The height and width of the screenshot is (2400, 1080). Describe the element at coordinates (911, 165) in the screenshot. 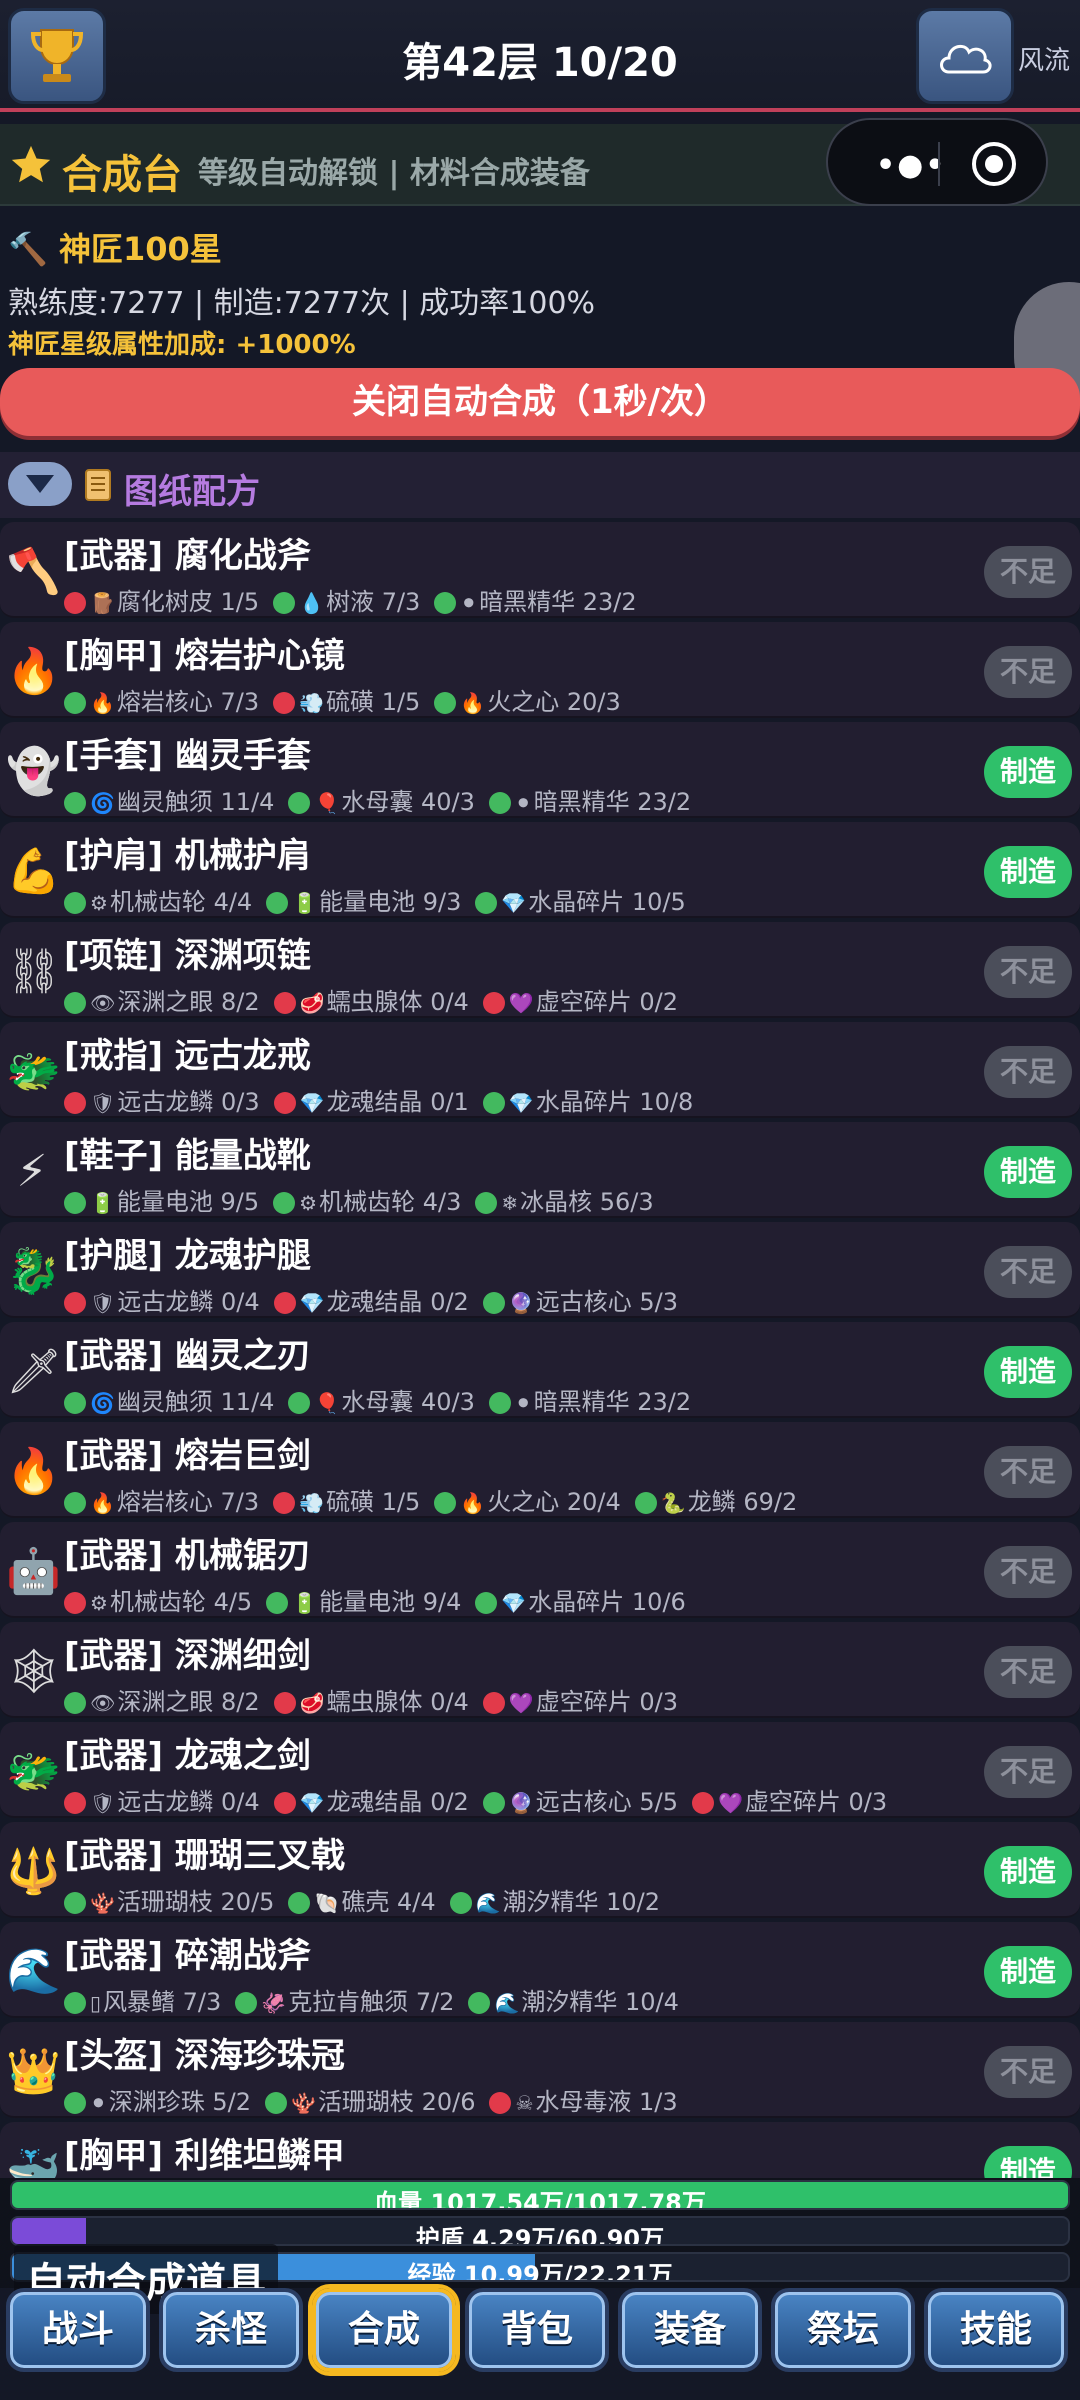

I see `more-icon: •●•` at that location.